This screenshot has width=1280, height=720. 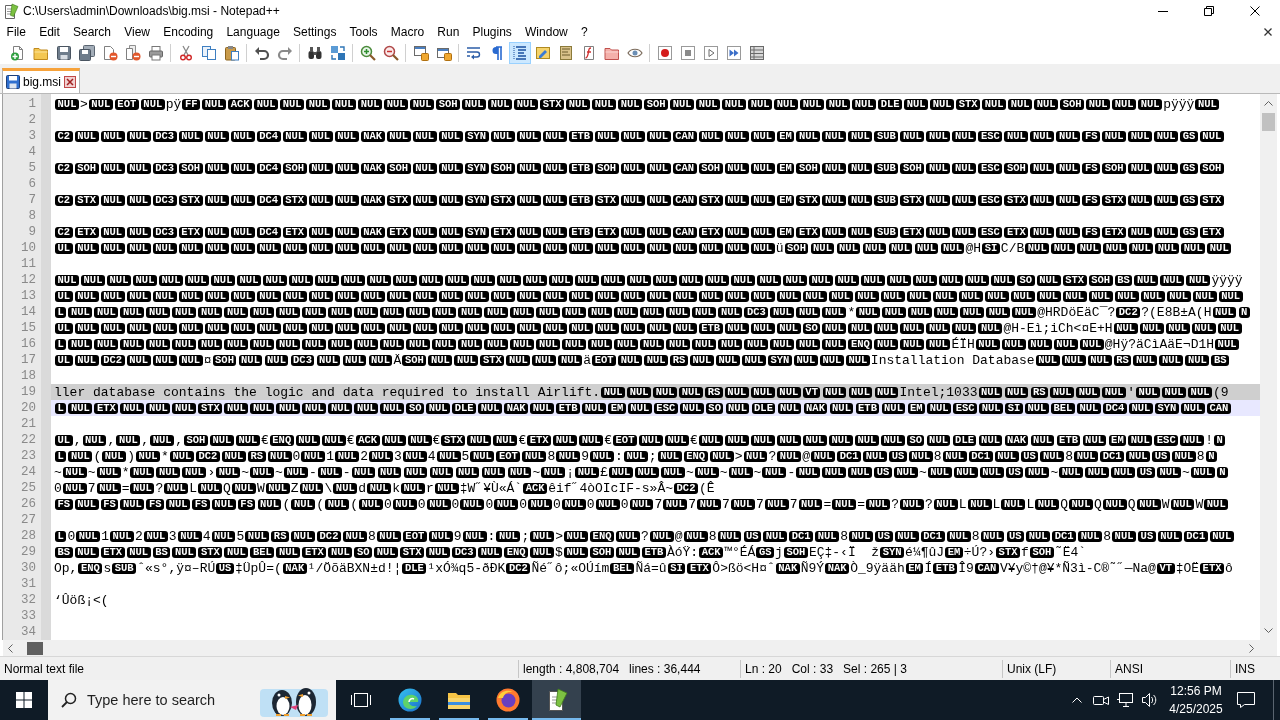 What do you see at coordinates (448, 32) in the screenshot?
I see `menu-item: Run` at bounding box center [448, 32].